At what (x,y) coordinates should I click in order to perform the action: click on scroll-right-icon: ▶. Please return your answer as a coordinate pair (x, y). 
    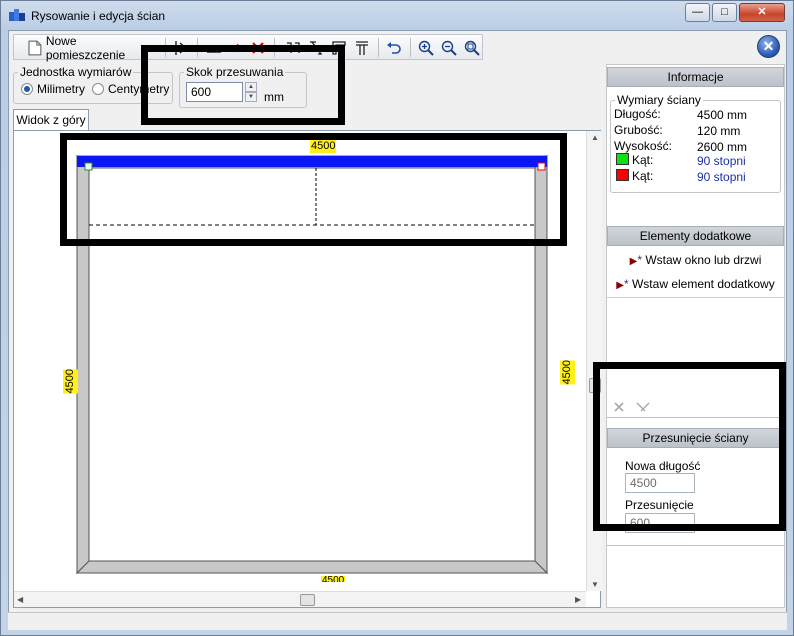
    Looking at the image, I should click on (578, 599).